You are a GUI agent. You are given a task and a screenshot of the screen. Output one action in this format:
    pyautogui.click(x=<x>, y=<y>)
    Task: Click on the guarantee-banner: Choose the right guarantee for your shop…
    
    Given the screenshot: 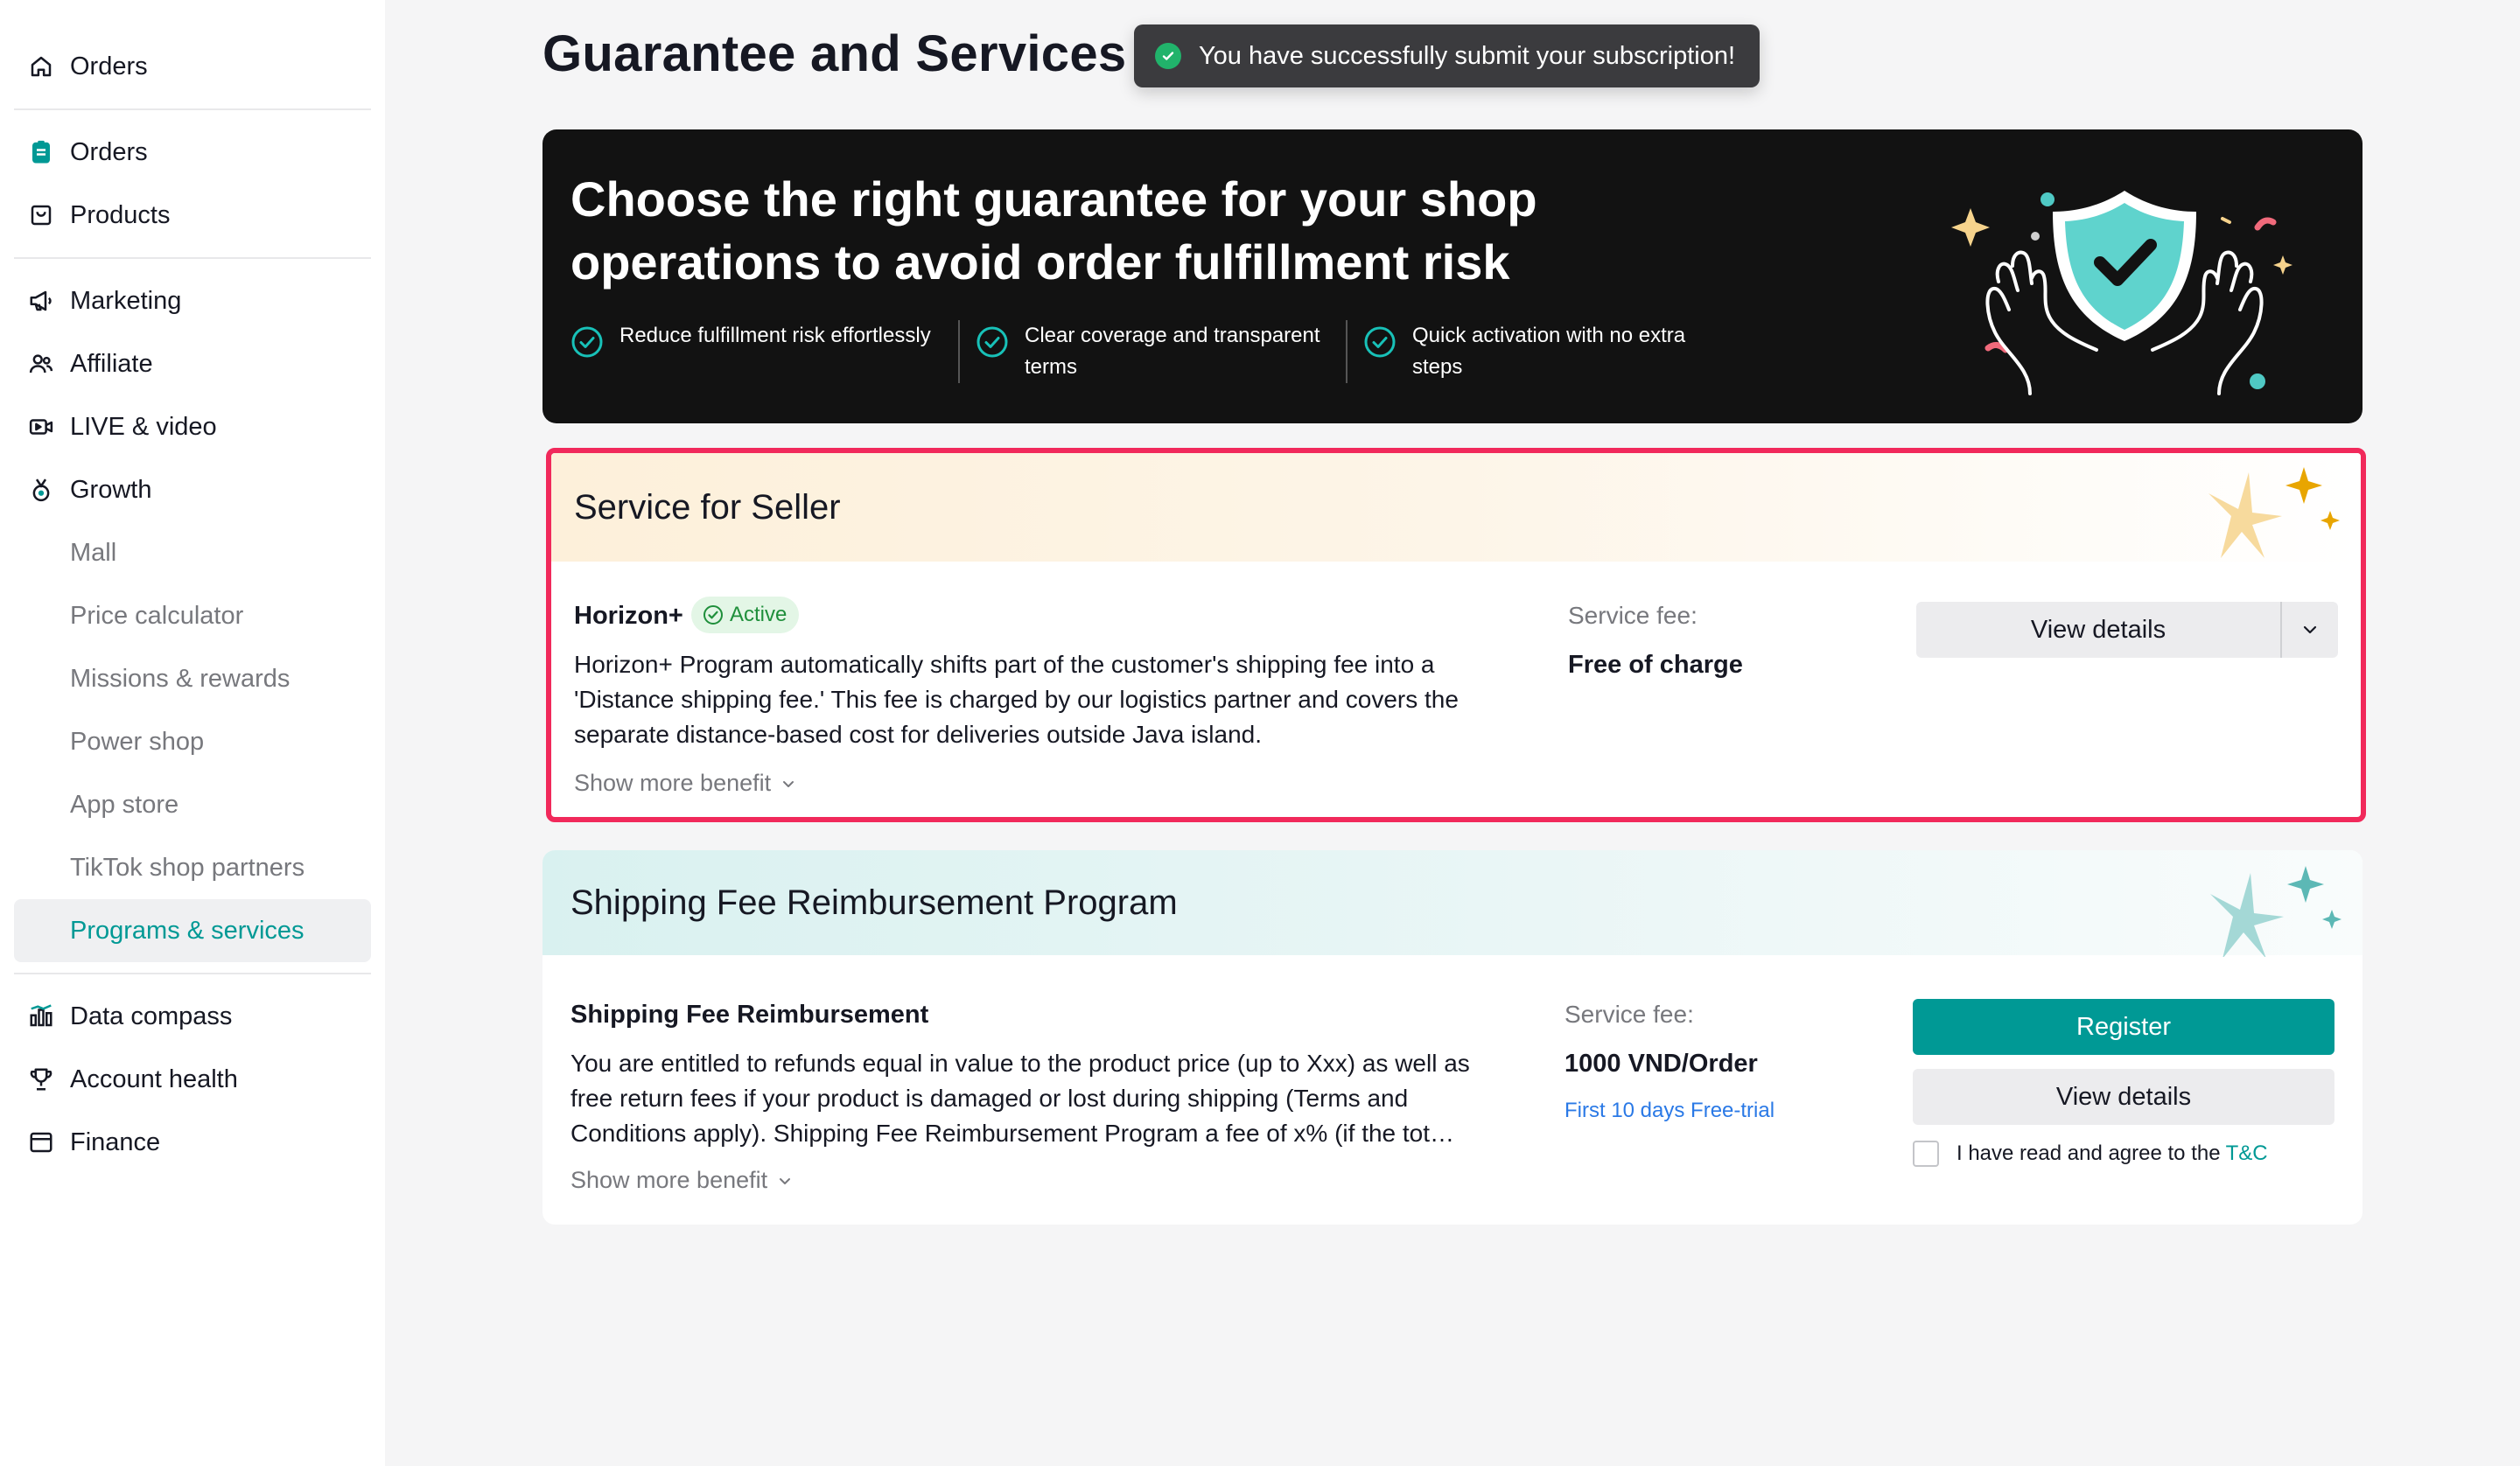 What is the action you would take?
    pyautogui.click(x=1452, y=276)
    